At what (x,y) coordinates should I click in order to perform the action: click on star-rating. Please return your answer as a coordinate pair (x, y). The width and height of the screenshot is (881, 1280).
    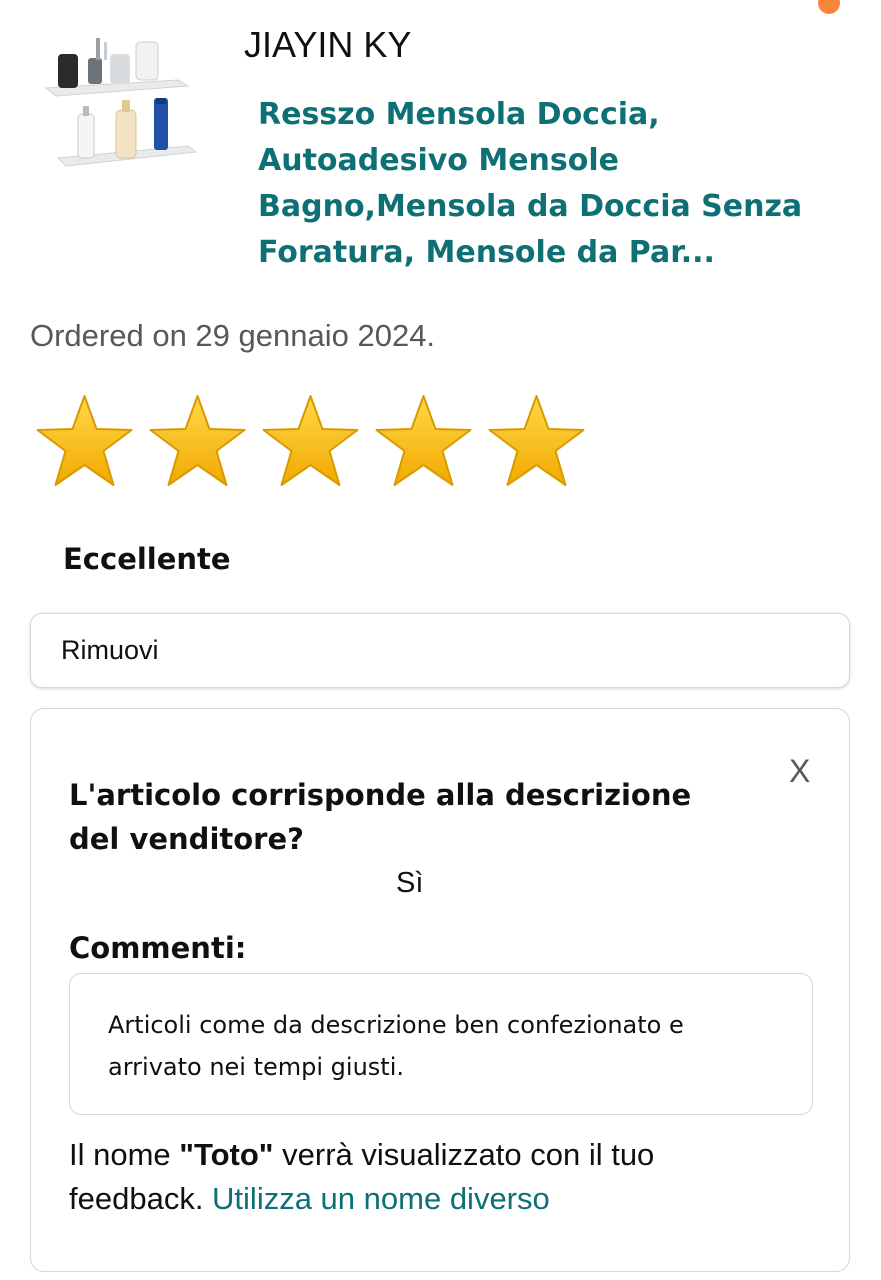
    Looking at the image, I should click on (310, 441).